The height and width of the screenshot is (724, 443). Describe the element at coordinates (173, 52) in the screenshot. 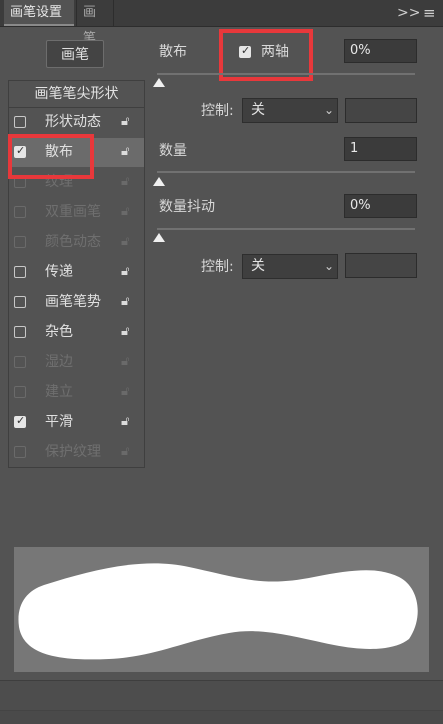

I see `scatter-label: 散布` at that location.